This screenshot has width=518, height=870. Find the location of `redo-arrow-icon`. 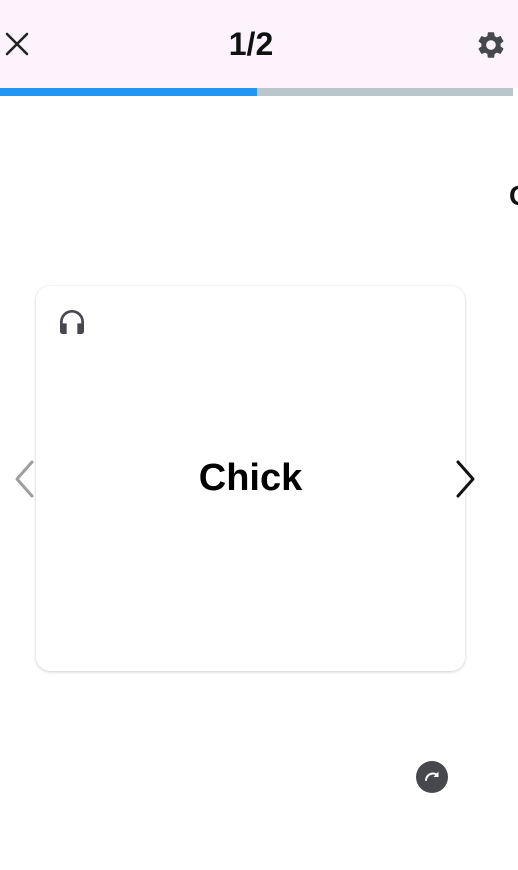

redo-arrow-icon is located at coordinates (432, 776).